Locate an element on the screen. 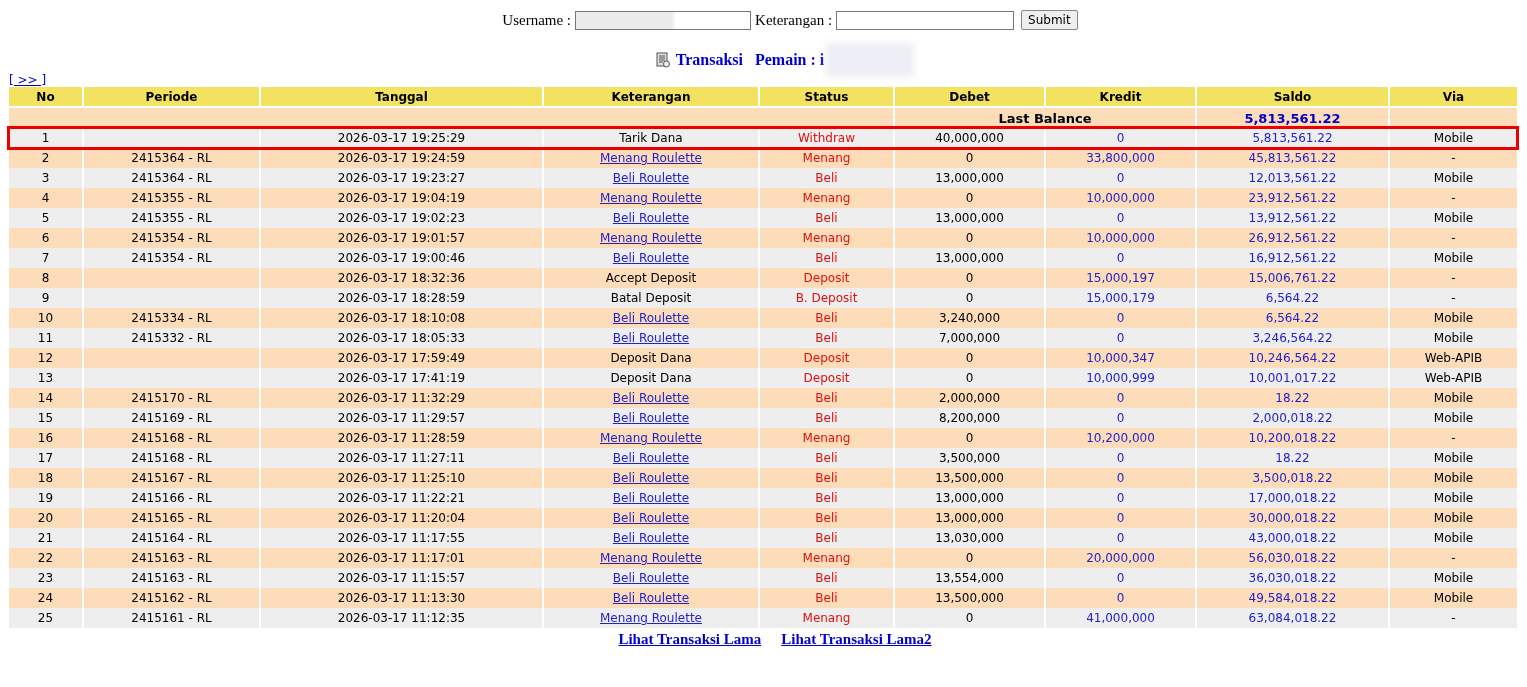 The image size is (1527, 687). next-page-link: [ >> ] is located at coordinates (28, 80).